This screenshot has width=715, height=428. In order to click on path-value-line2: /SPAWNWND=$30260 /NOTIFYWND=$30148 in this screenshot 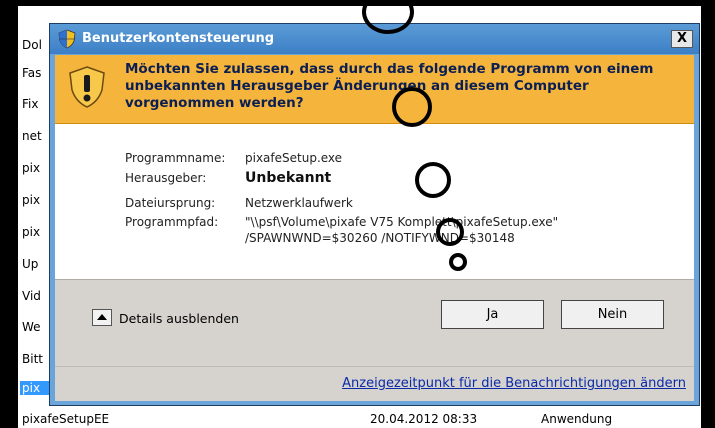, I will do `click(380, 238)`.